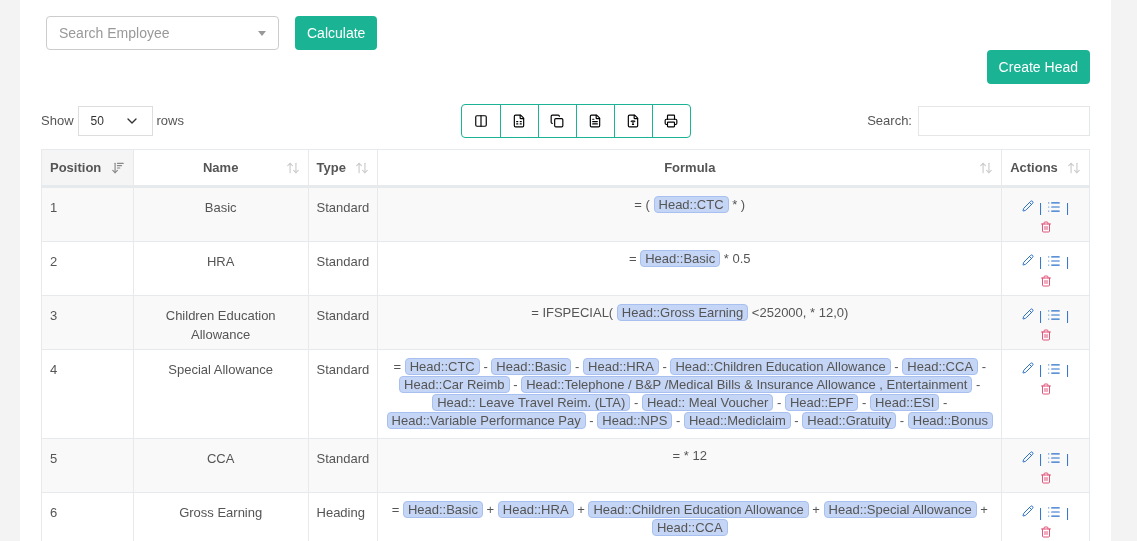 The width and height of the screenshot is (1137, 541). Describe the element at coordinates (54, 458) in the screenshot. I see `table-cell: 5` at that location.